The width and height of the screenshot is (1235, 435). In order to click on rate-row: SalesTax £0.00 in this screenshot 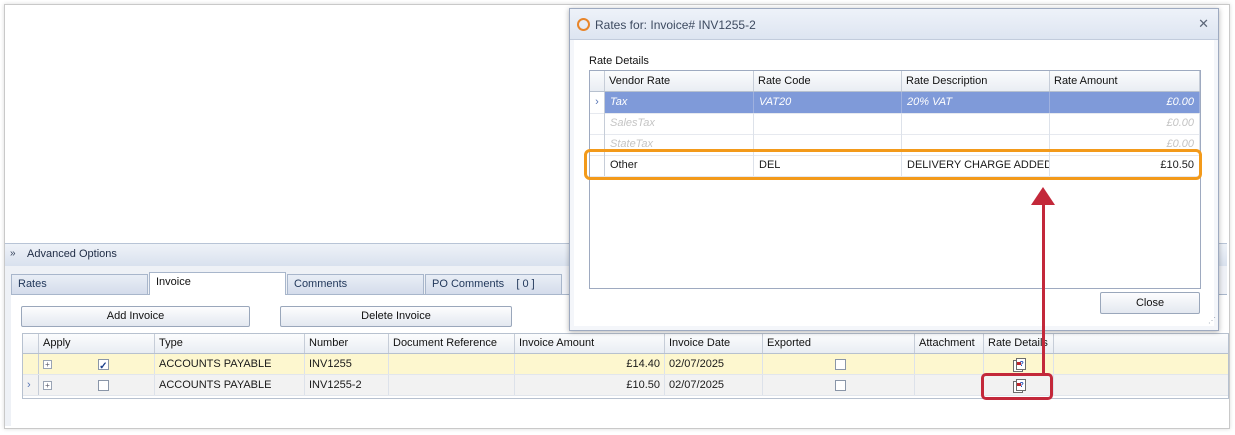, I will do `click(895, 124)`.